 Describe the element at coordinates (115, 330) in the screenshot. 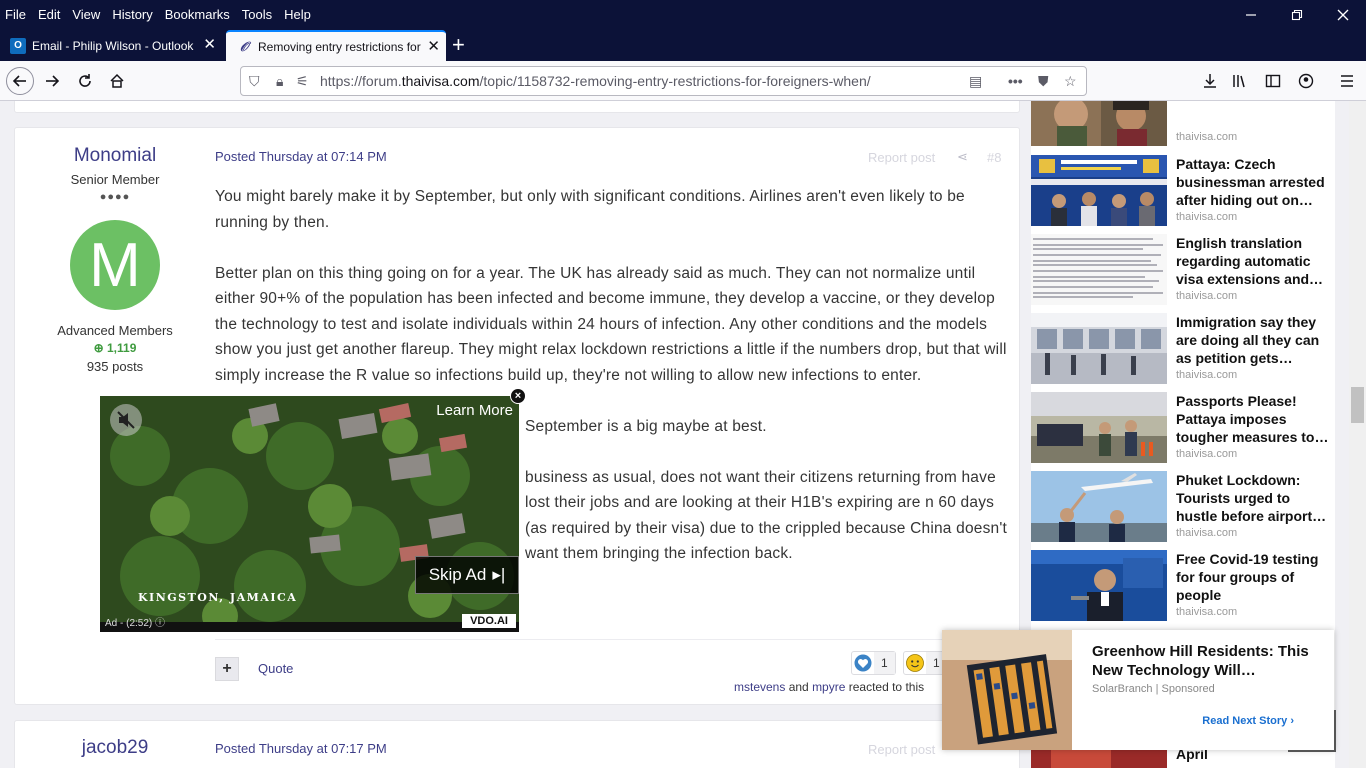

I see `member-group: Advanced Members` at that location.